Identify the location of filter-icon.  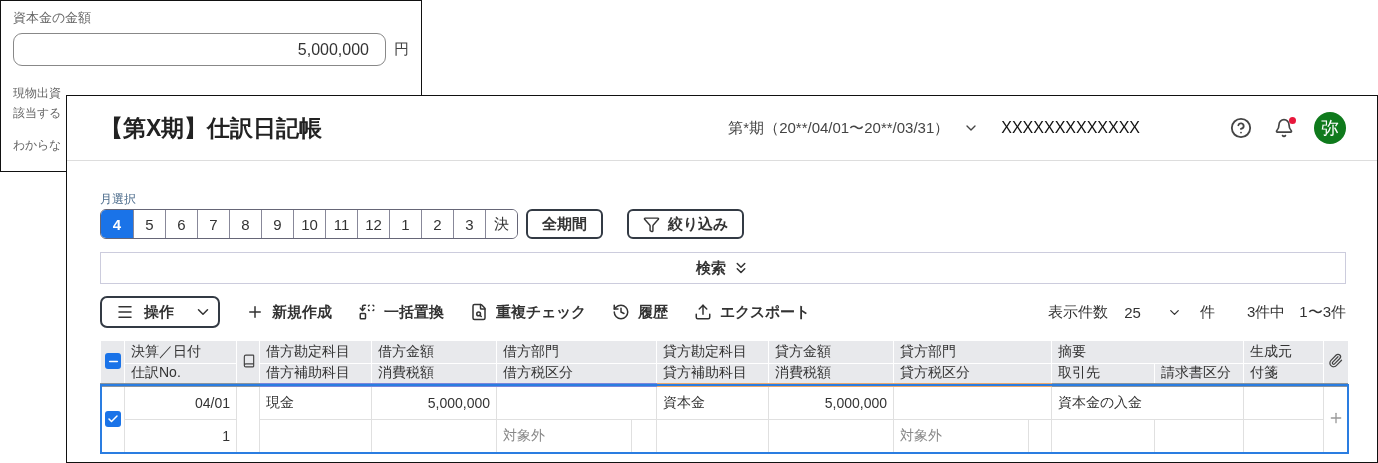
(651, 224).